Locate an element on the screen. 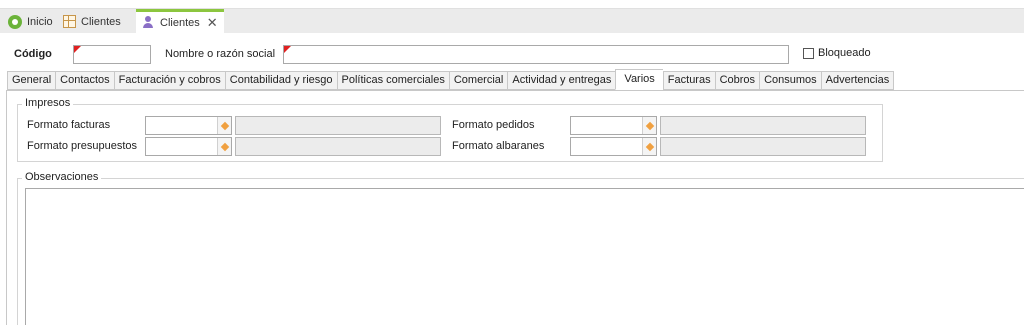 Image resolution: width=1024 pixels, height=325 pixels. formato-facturas-input is located at coordinates (188, 125).